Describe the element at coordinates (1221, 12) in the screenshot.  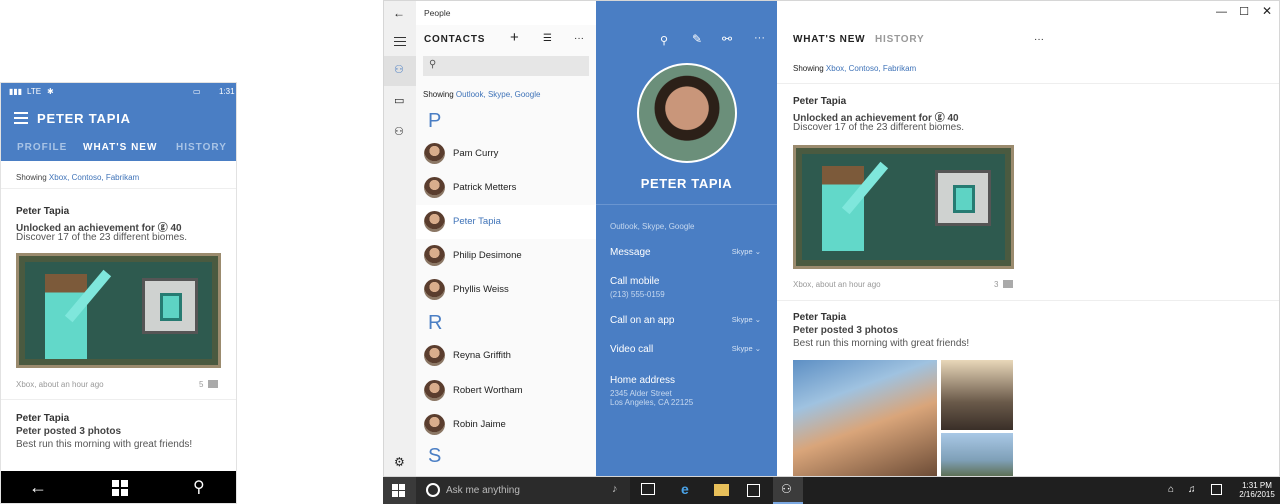
I see `minimize-button: —` at that location.